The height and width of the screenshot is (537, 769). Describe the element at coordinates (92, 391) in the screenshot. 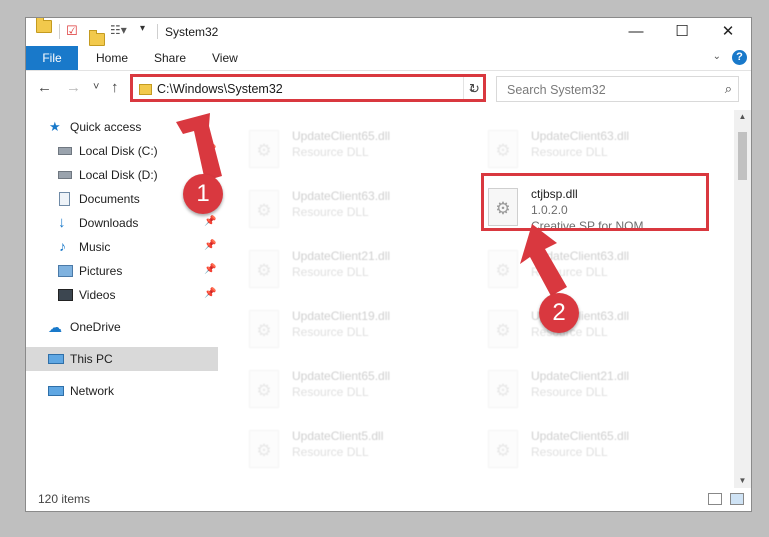

I see `sidebar-item-label: Network` at that location.